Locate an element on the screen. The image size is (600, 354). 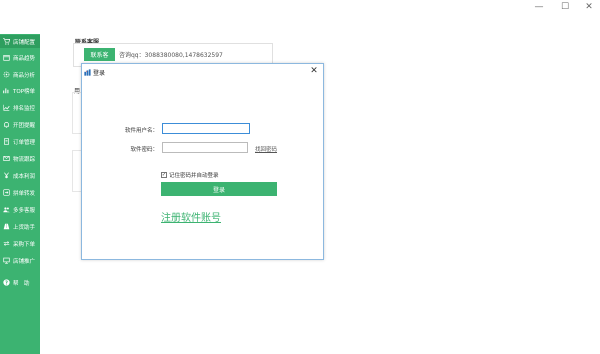
sidebar-item-group-reminder: 开团提醒 is located at coordinates (20, 124).